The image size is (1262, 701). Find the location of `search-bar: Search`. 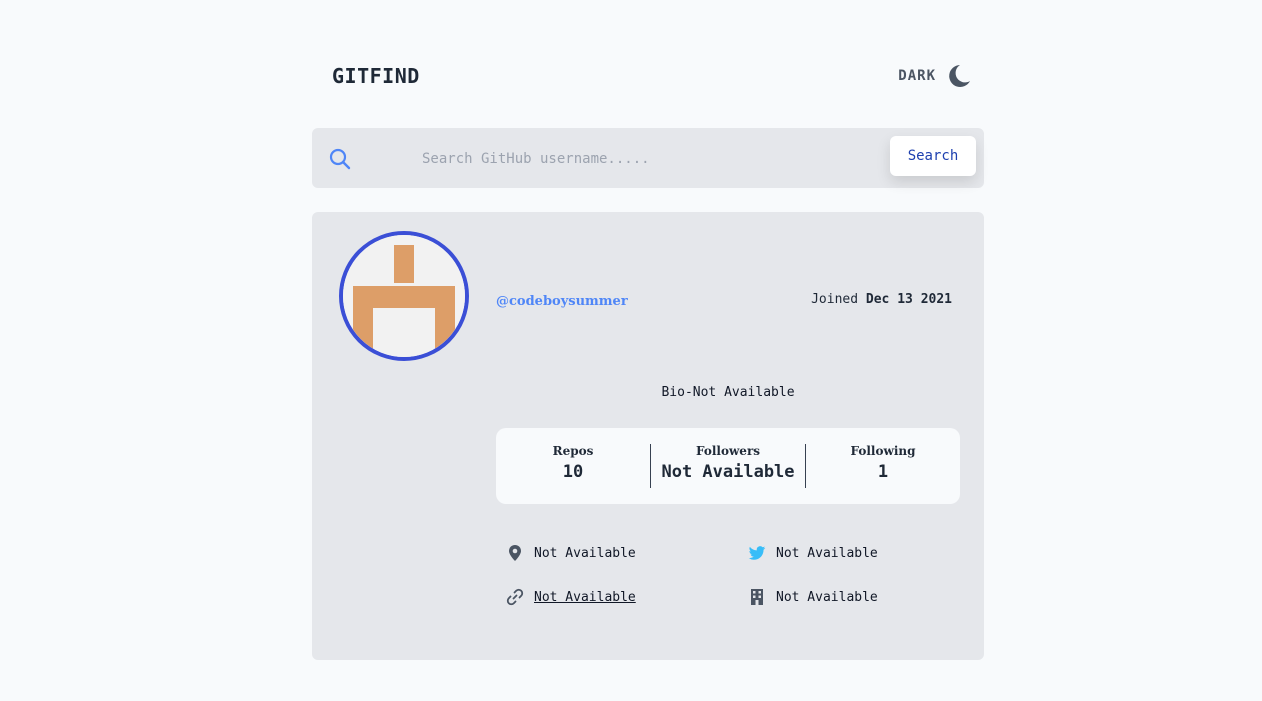

search-bar: Search is located at coordinates (648, 158).